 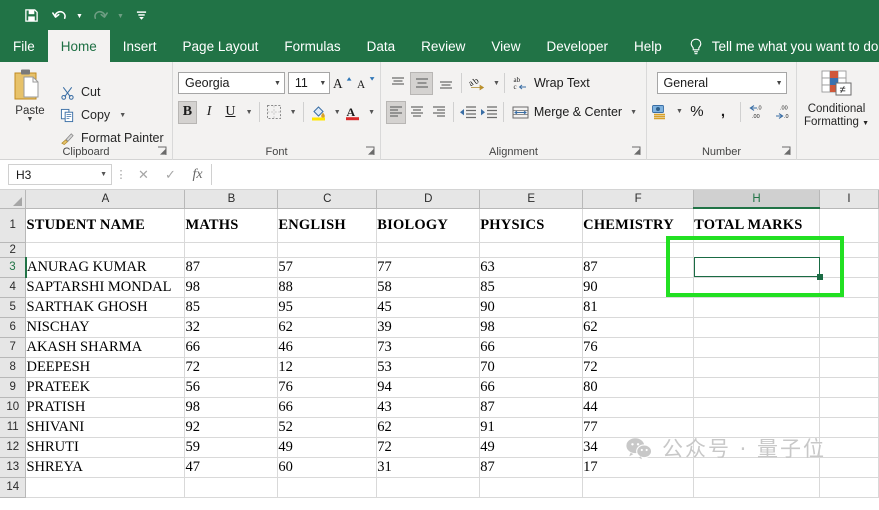 I want to click on cell-E8: 70, so click(x=531, y=367).